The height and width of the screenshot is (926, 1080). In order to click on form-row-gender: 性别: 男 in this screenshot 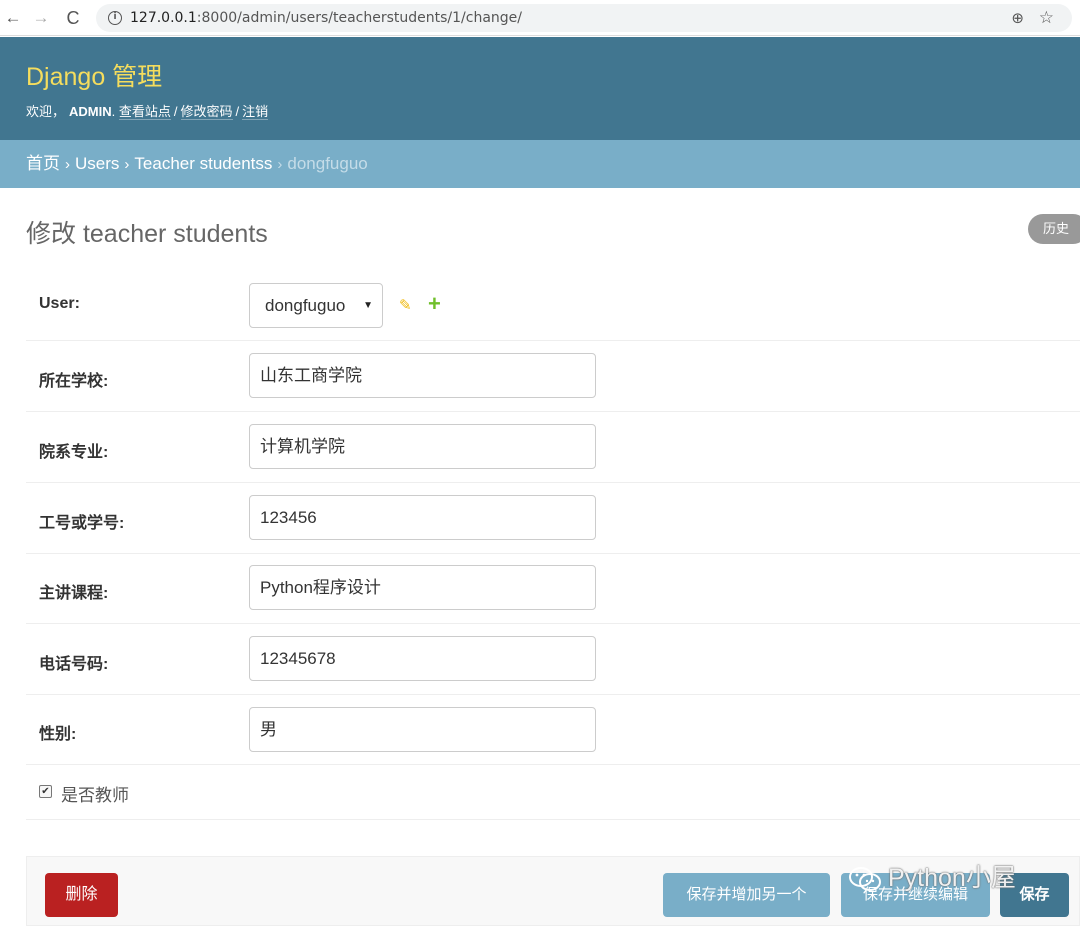, I will do `click(553, 730)`.